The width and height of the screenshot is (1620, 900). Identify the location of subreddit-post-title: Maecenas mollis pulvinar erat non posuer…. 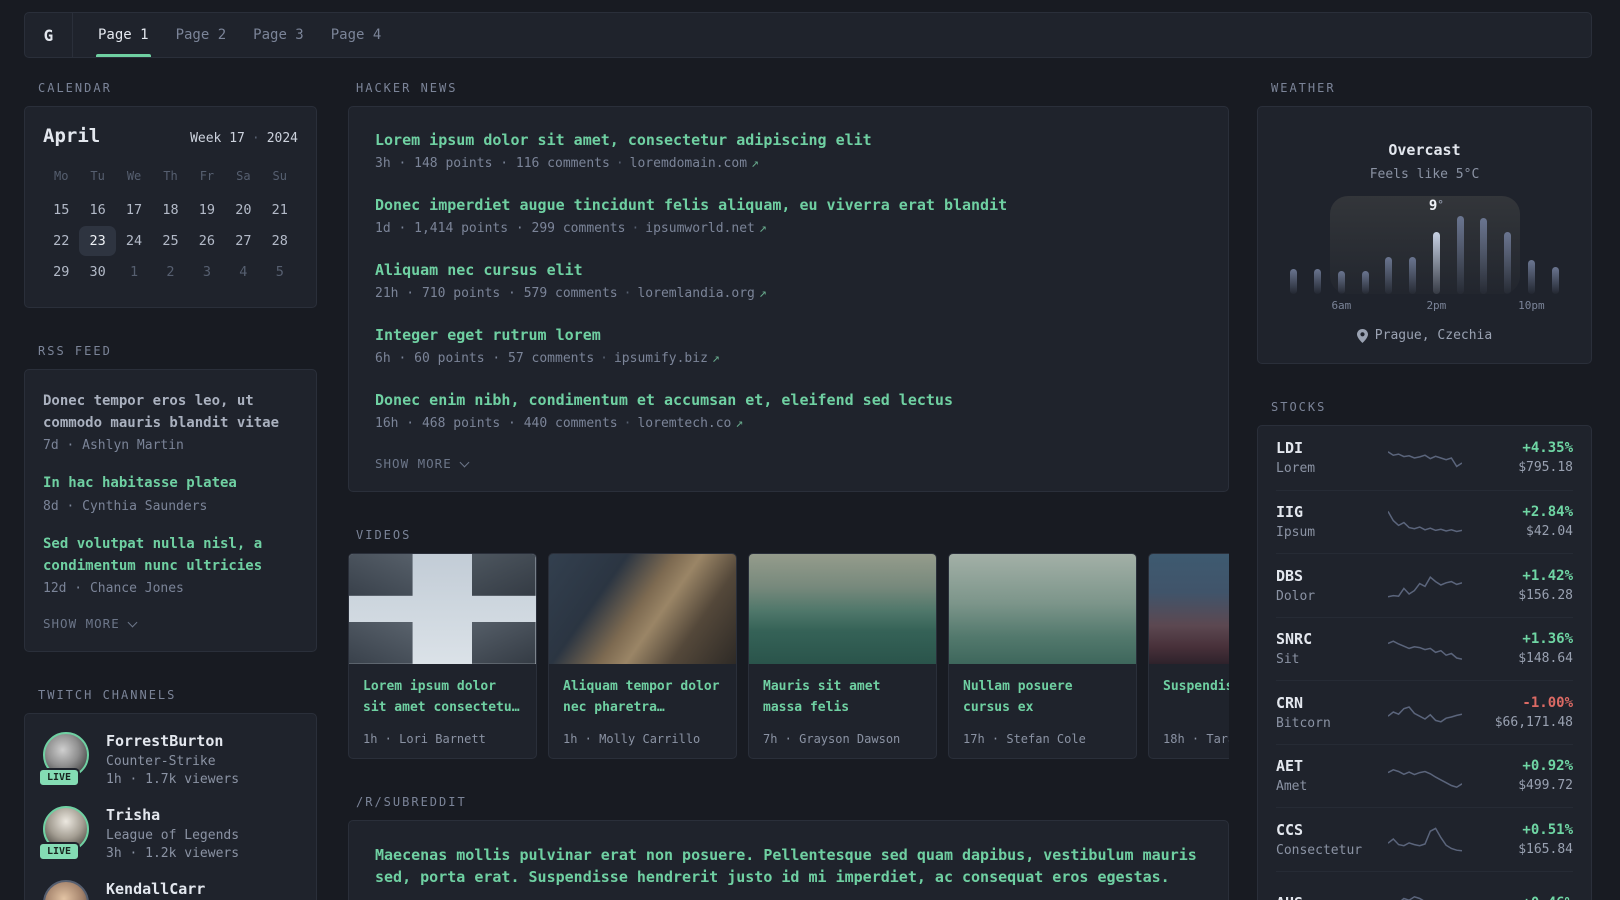
(788, 867).